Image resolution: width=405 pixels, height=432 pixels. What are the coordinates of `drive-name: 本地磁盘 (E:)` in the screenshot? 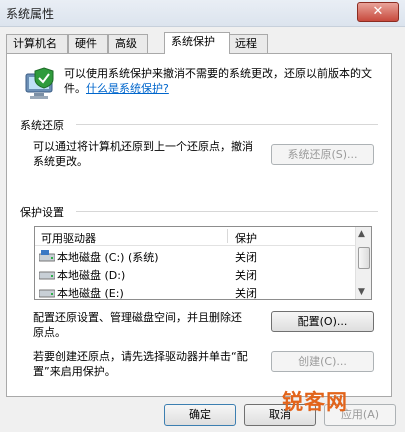 It's located at (90, 293).